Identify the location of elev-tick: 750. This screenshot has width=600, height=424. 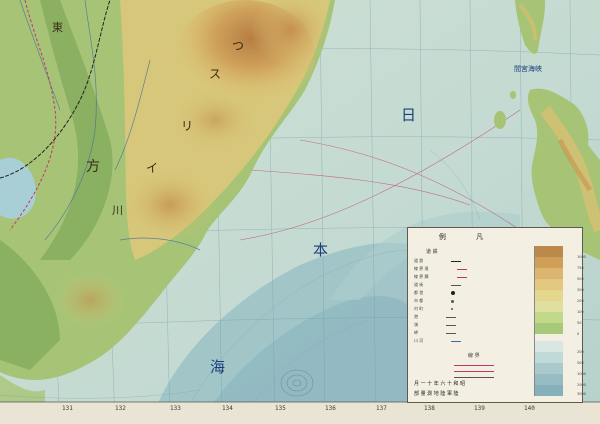
(580, 268).